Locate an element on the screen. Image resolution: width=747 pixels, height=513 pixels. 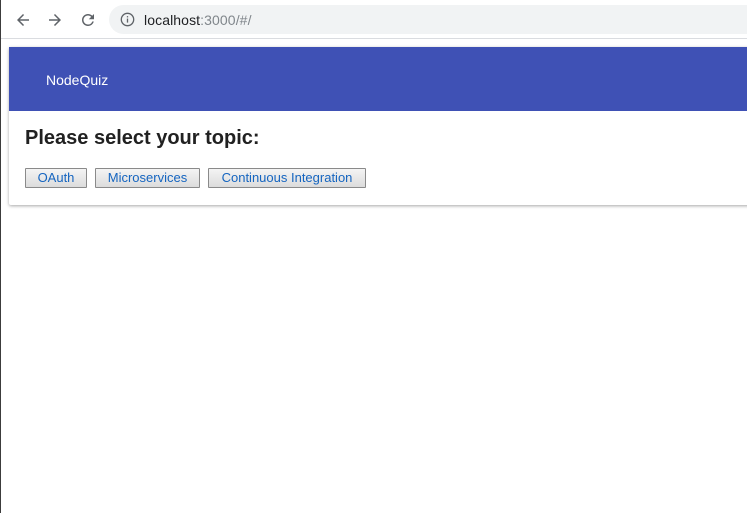
reload-icon is located at coordinates (88, 19).